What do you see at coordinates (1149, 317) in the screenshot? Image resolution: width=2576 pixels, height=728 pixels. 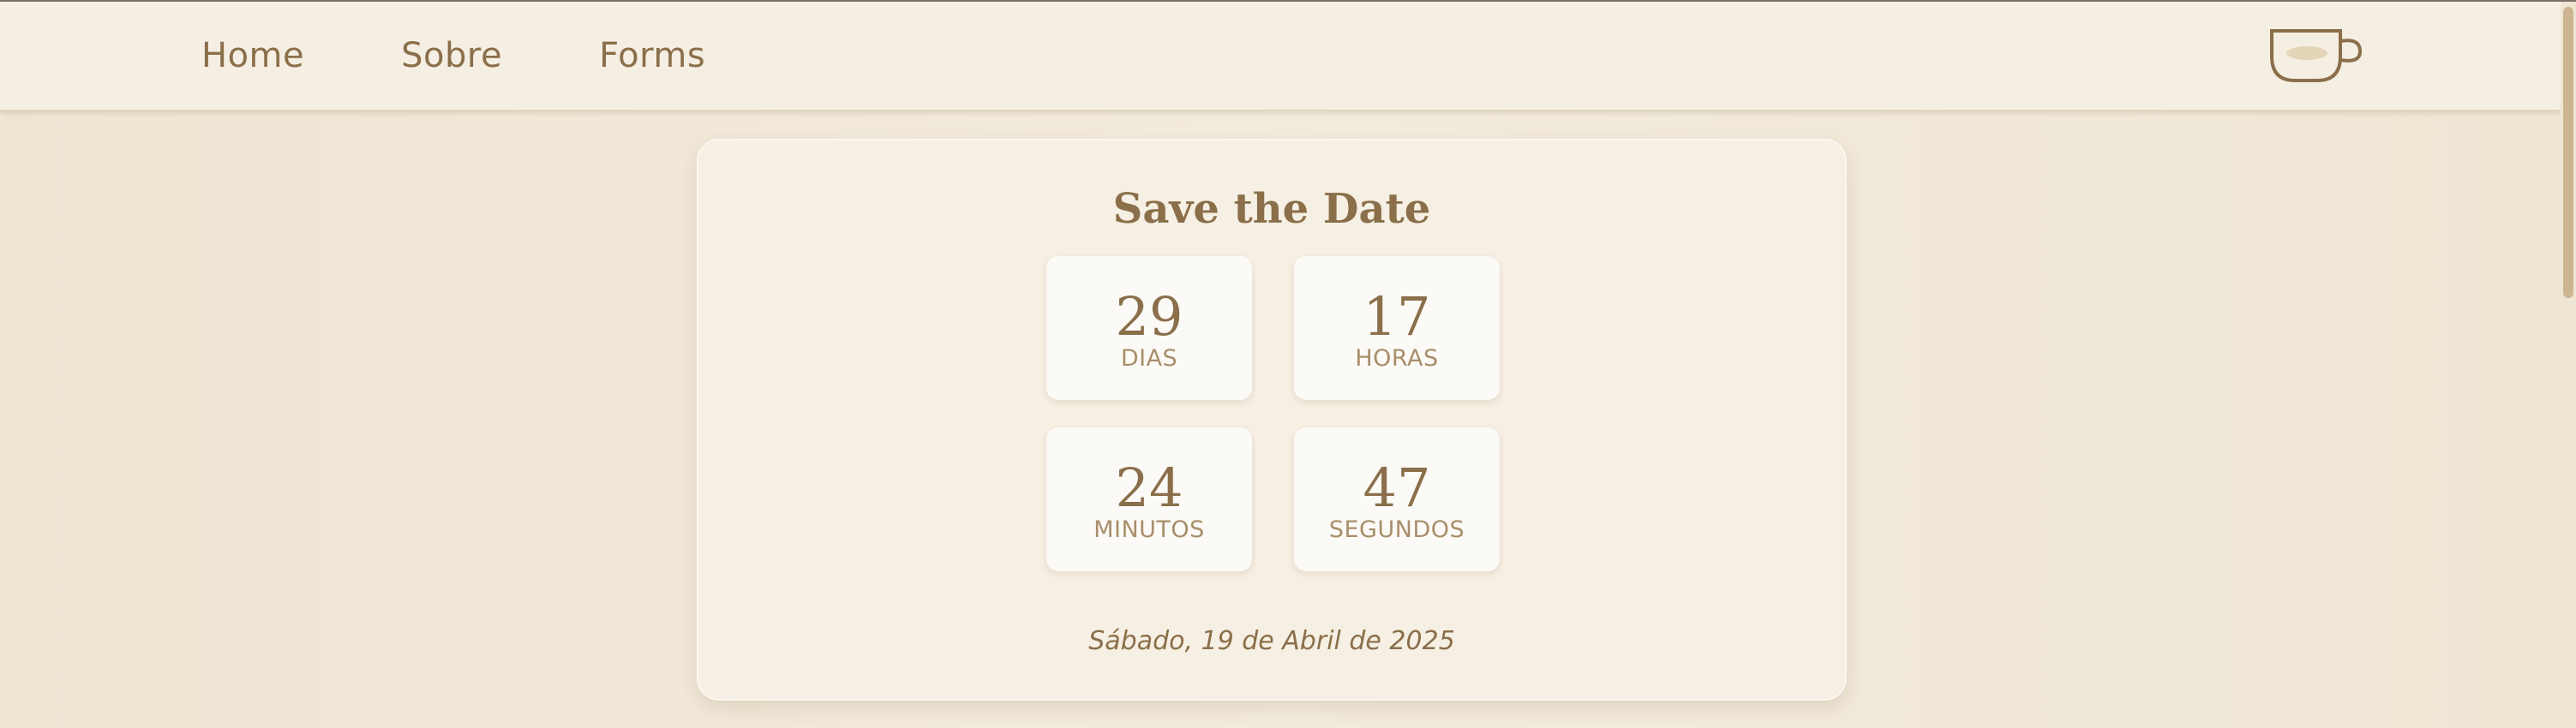 I see `days-value: 29` at bounding box center [1149, 317].